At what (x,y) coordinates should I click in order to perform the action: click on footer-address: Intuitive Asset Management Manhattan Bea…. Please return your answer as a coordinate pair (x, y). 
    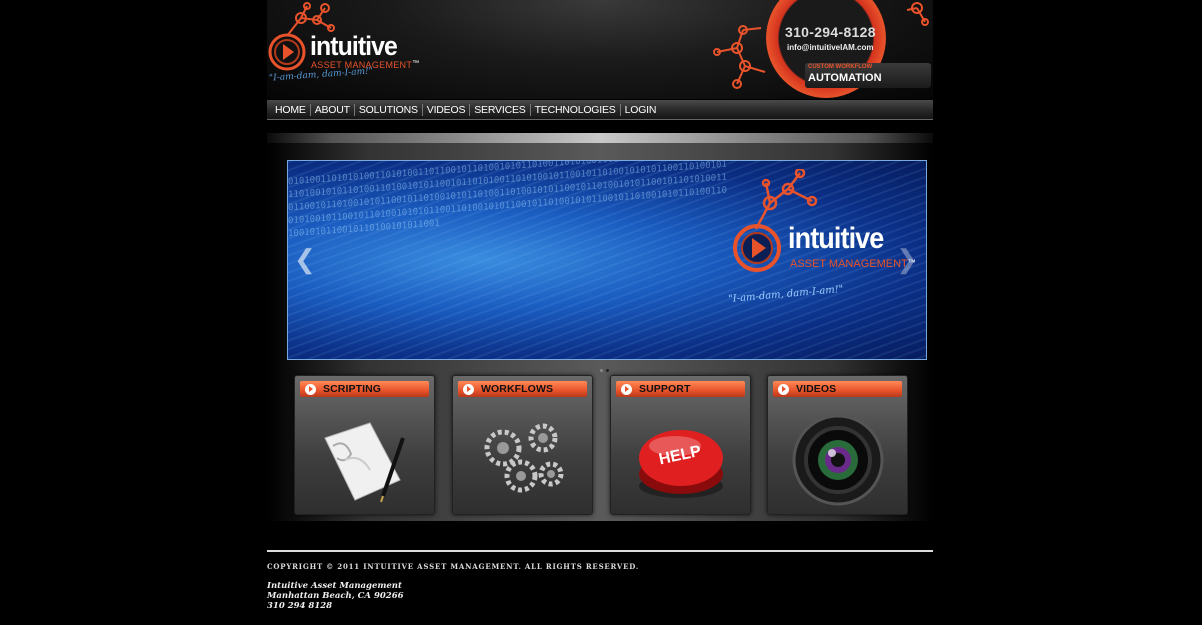
    Looking at the image, I should click on (335, 596).